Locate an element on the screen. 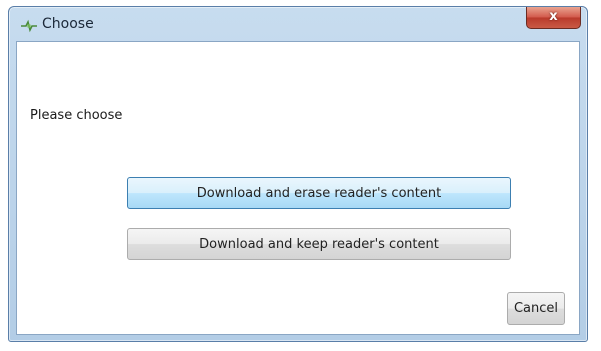 The width and height of the screenshot is (601, 351). cancel-button: Cancel is located at coordinates (536, 308).